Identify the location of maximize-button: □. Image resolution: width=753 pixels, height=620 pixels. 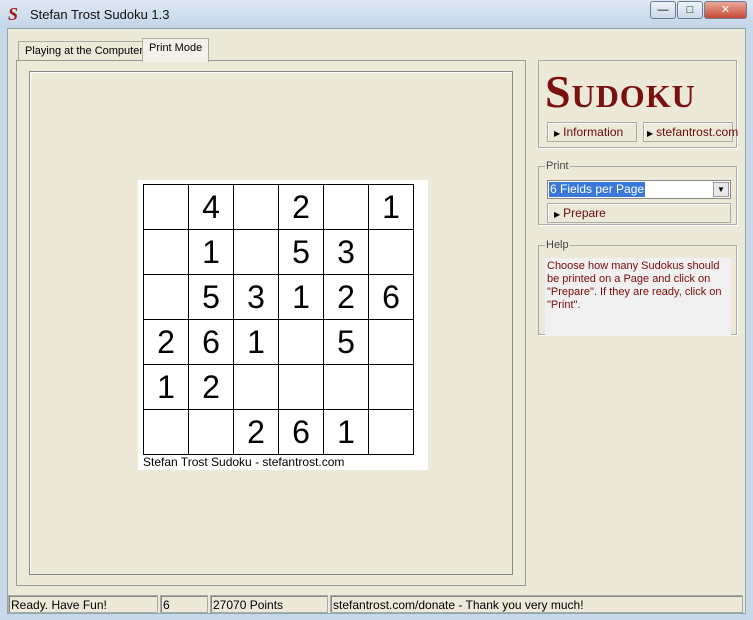
(690, 10).